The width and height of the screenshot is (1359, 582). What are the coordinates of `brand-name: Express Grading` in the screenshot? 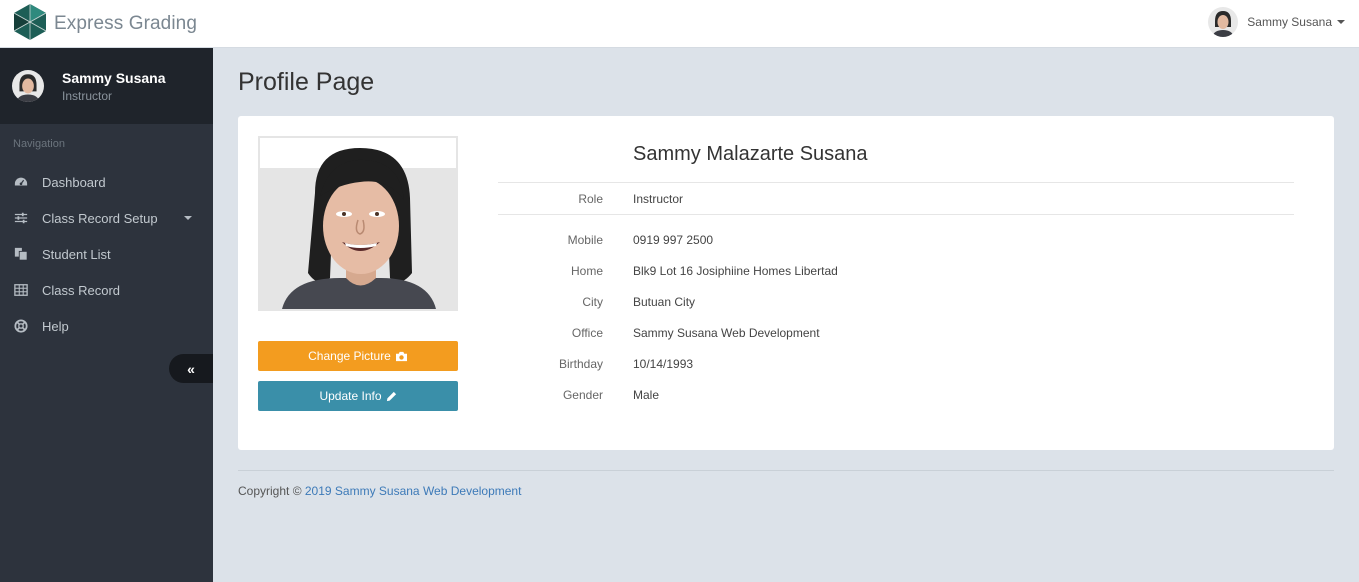 It's located at (126, 23).